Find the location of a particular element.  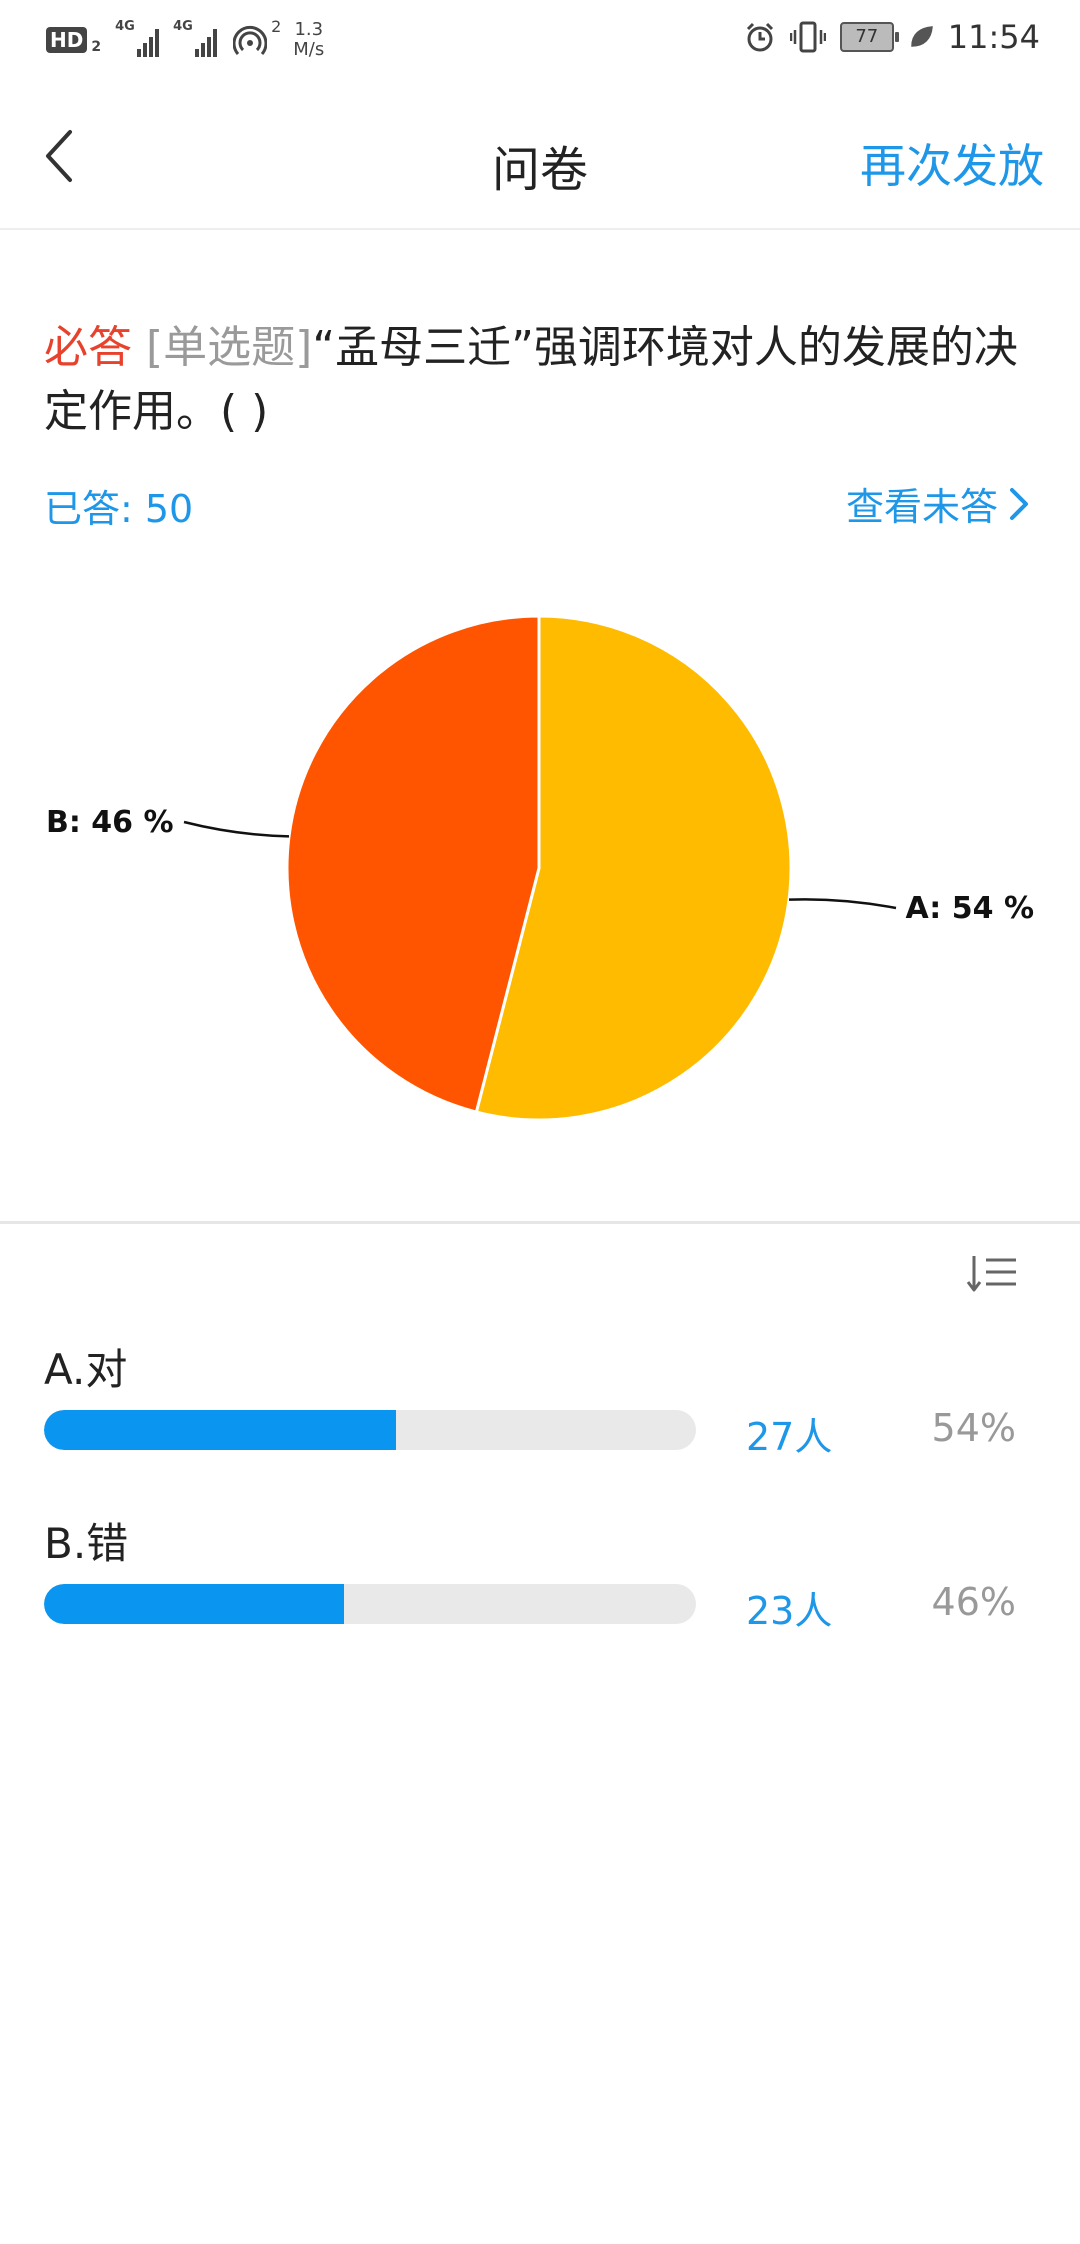

option-count: 27人 is located at coordinates (789, 1437).